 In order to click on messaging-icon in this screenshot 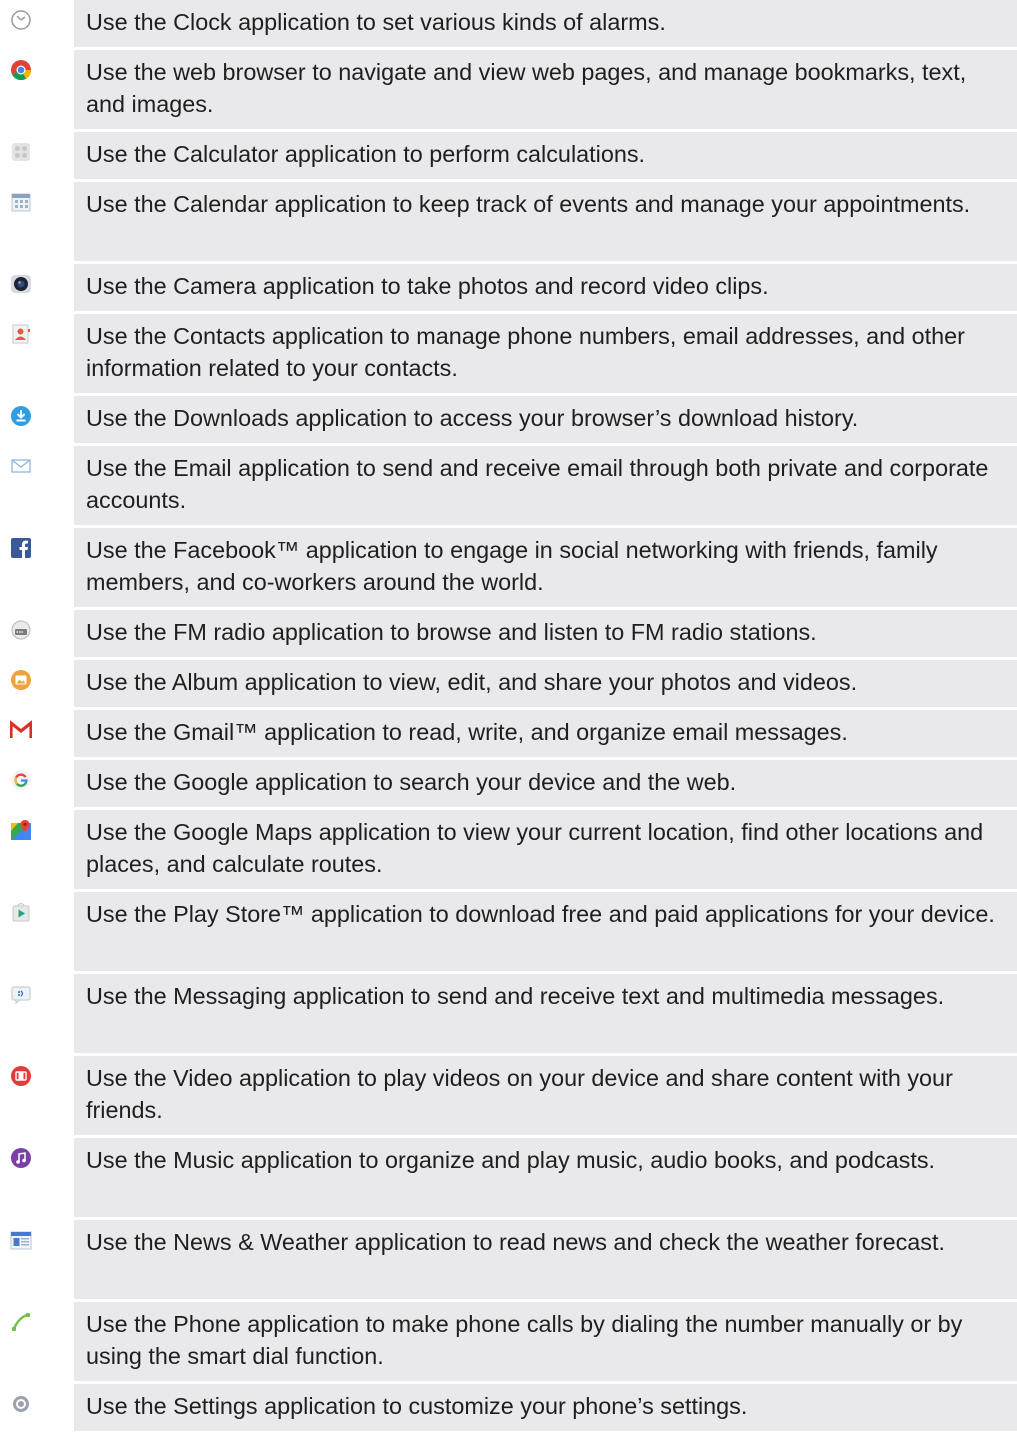, I will do `click(21, 994)`.